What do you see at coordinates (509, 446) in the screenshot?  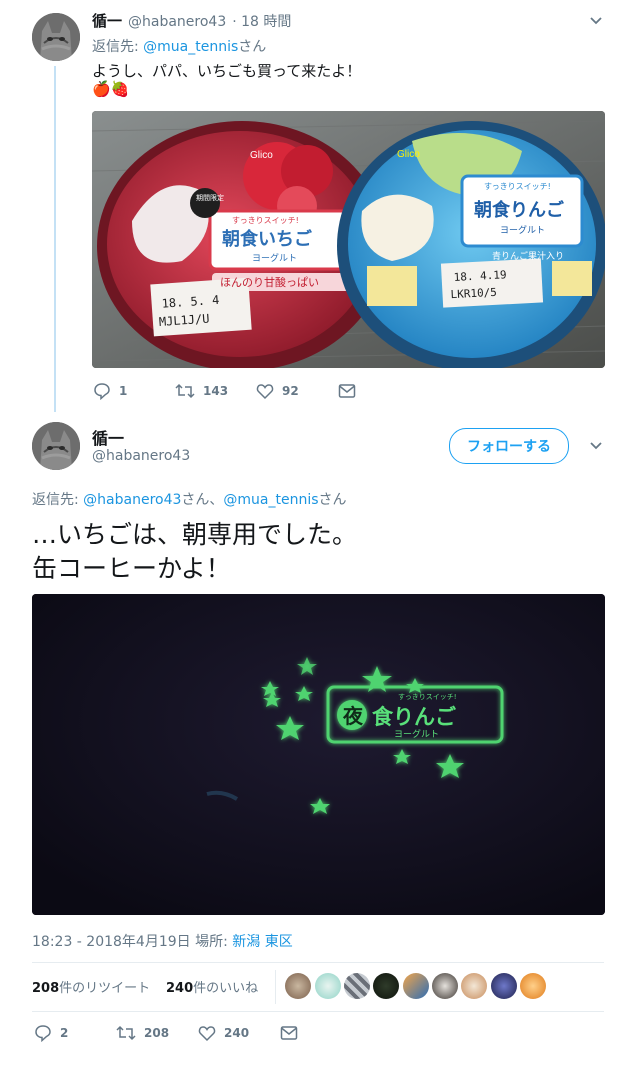 I see `follow-button: フォローする` at bounding box center [509, 446].